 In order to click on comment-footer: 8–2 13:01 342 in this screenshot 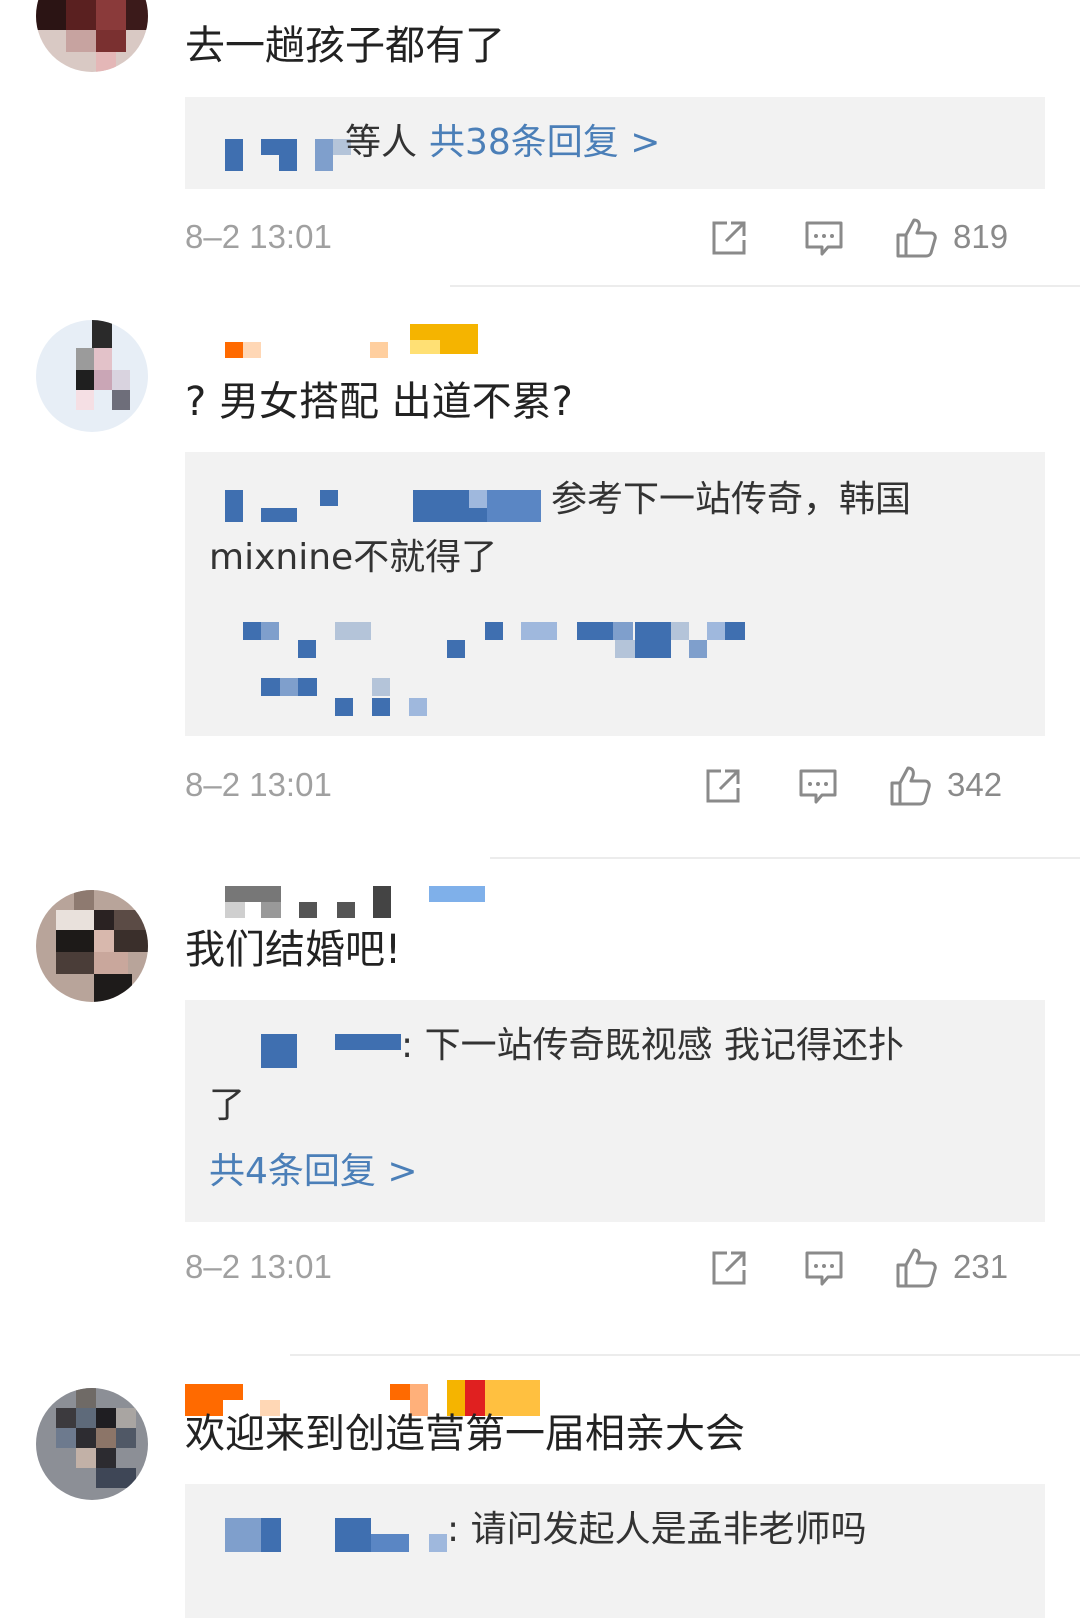, I will do `click(615, 787)`.